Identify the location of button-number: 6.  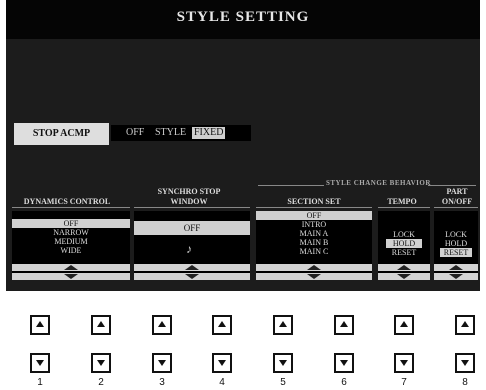
(344, 382).